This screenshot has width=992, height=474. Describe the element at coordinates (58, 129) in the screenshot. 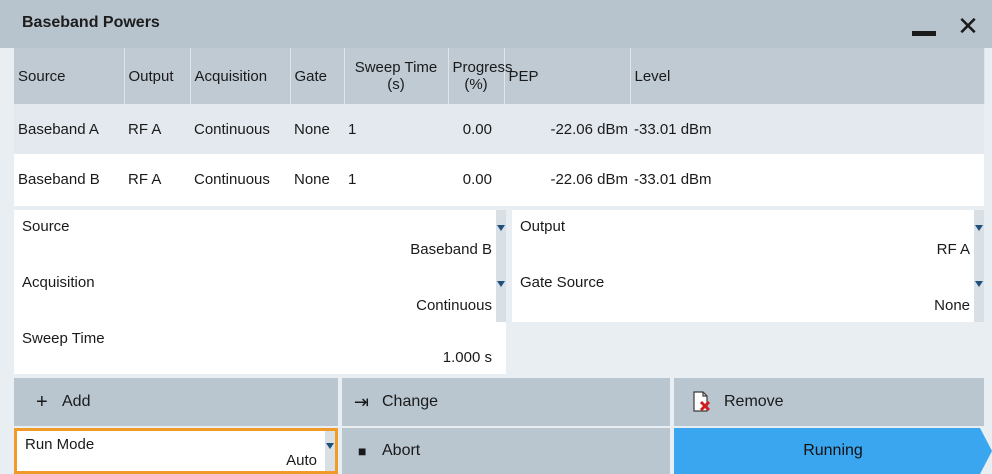

I see `cell-source: Baseband A` at that location.